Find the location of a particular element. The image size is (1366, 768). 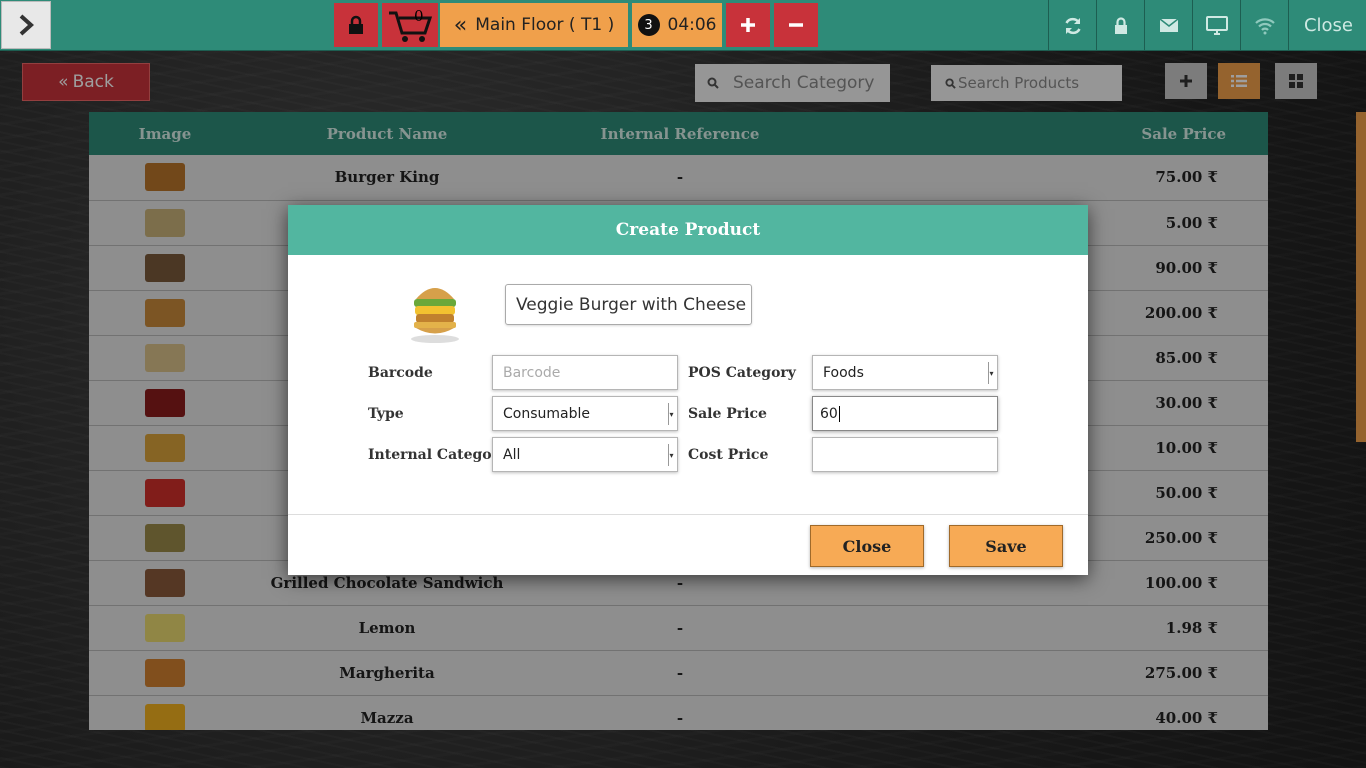

minus-icon is located at coordinates (796, 25).